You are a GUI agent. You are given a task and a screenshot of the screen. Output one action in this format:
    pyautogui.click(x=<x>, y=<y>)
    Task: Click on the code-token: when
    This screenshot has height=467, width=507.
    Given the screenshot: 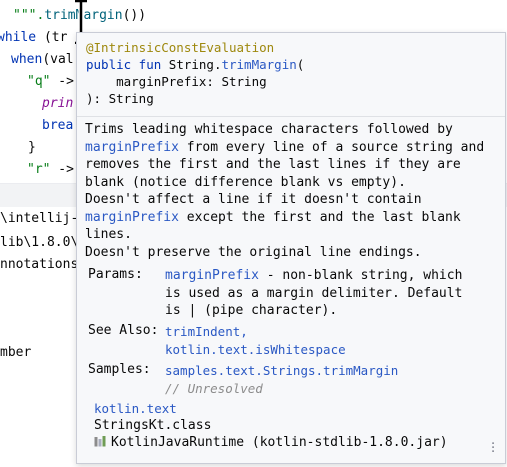 What is the action you would take?
    pyautogui.click(x=27, y=59)
    